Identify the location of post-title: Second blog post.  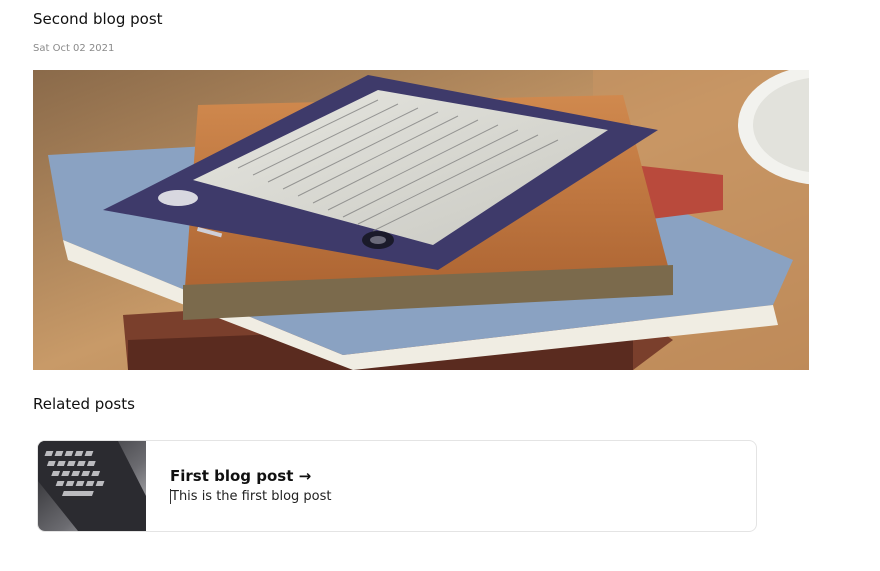
(98, 19).